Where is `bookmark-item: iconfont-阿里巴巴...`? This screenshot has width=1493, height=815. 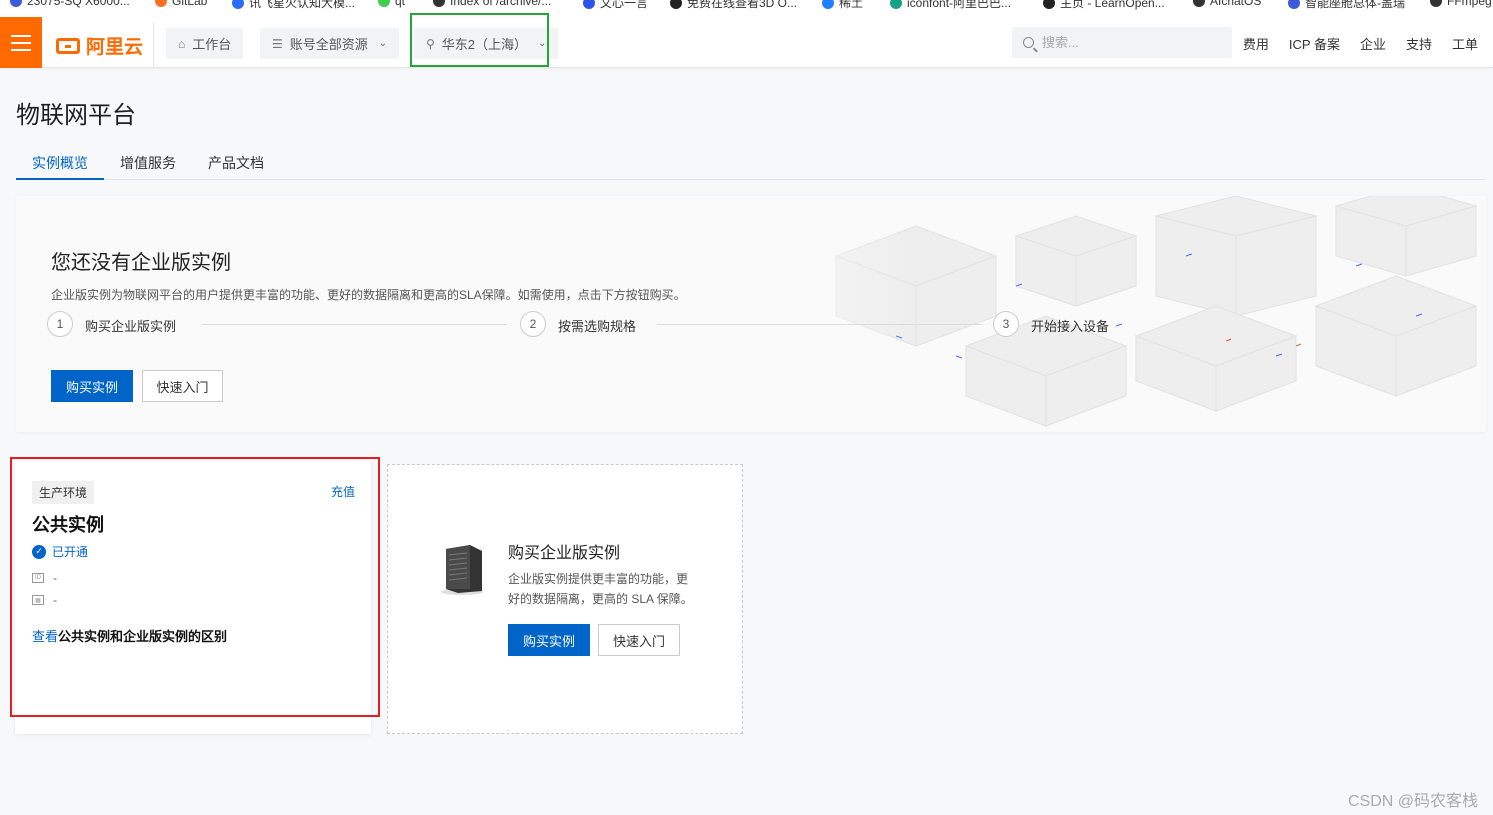 bookmark-item: iconfont-阿里巴巴... is located at coordinates (950, 5).